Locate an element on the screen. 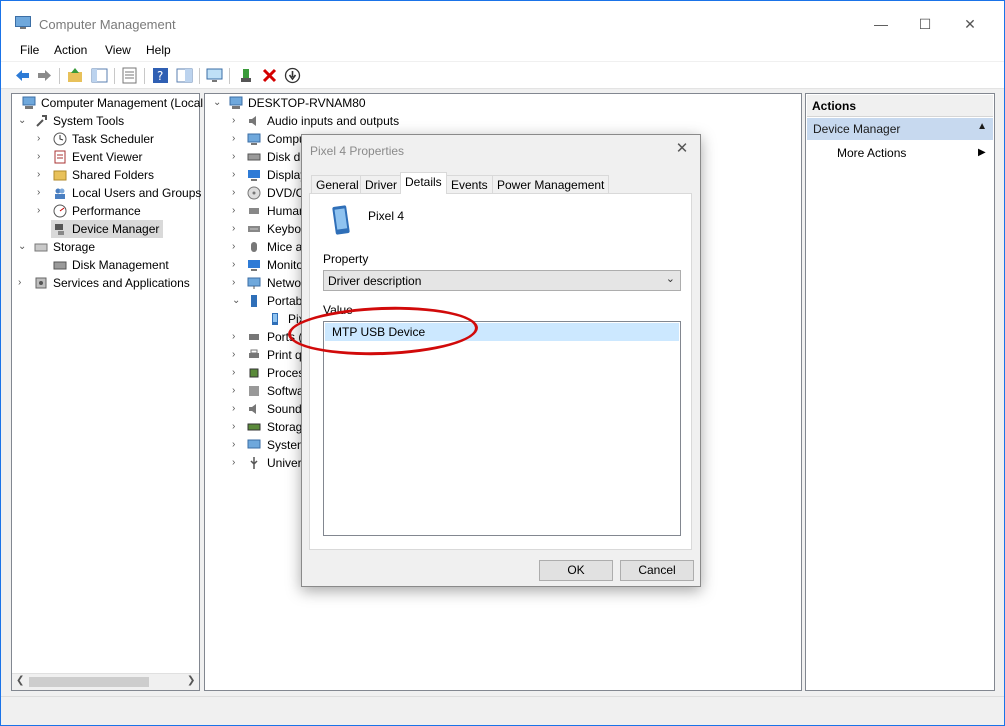 This screenshot has height=726, width=1005. printer-icon is located at coordinates (254, 353).